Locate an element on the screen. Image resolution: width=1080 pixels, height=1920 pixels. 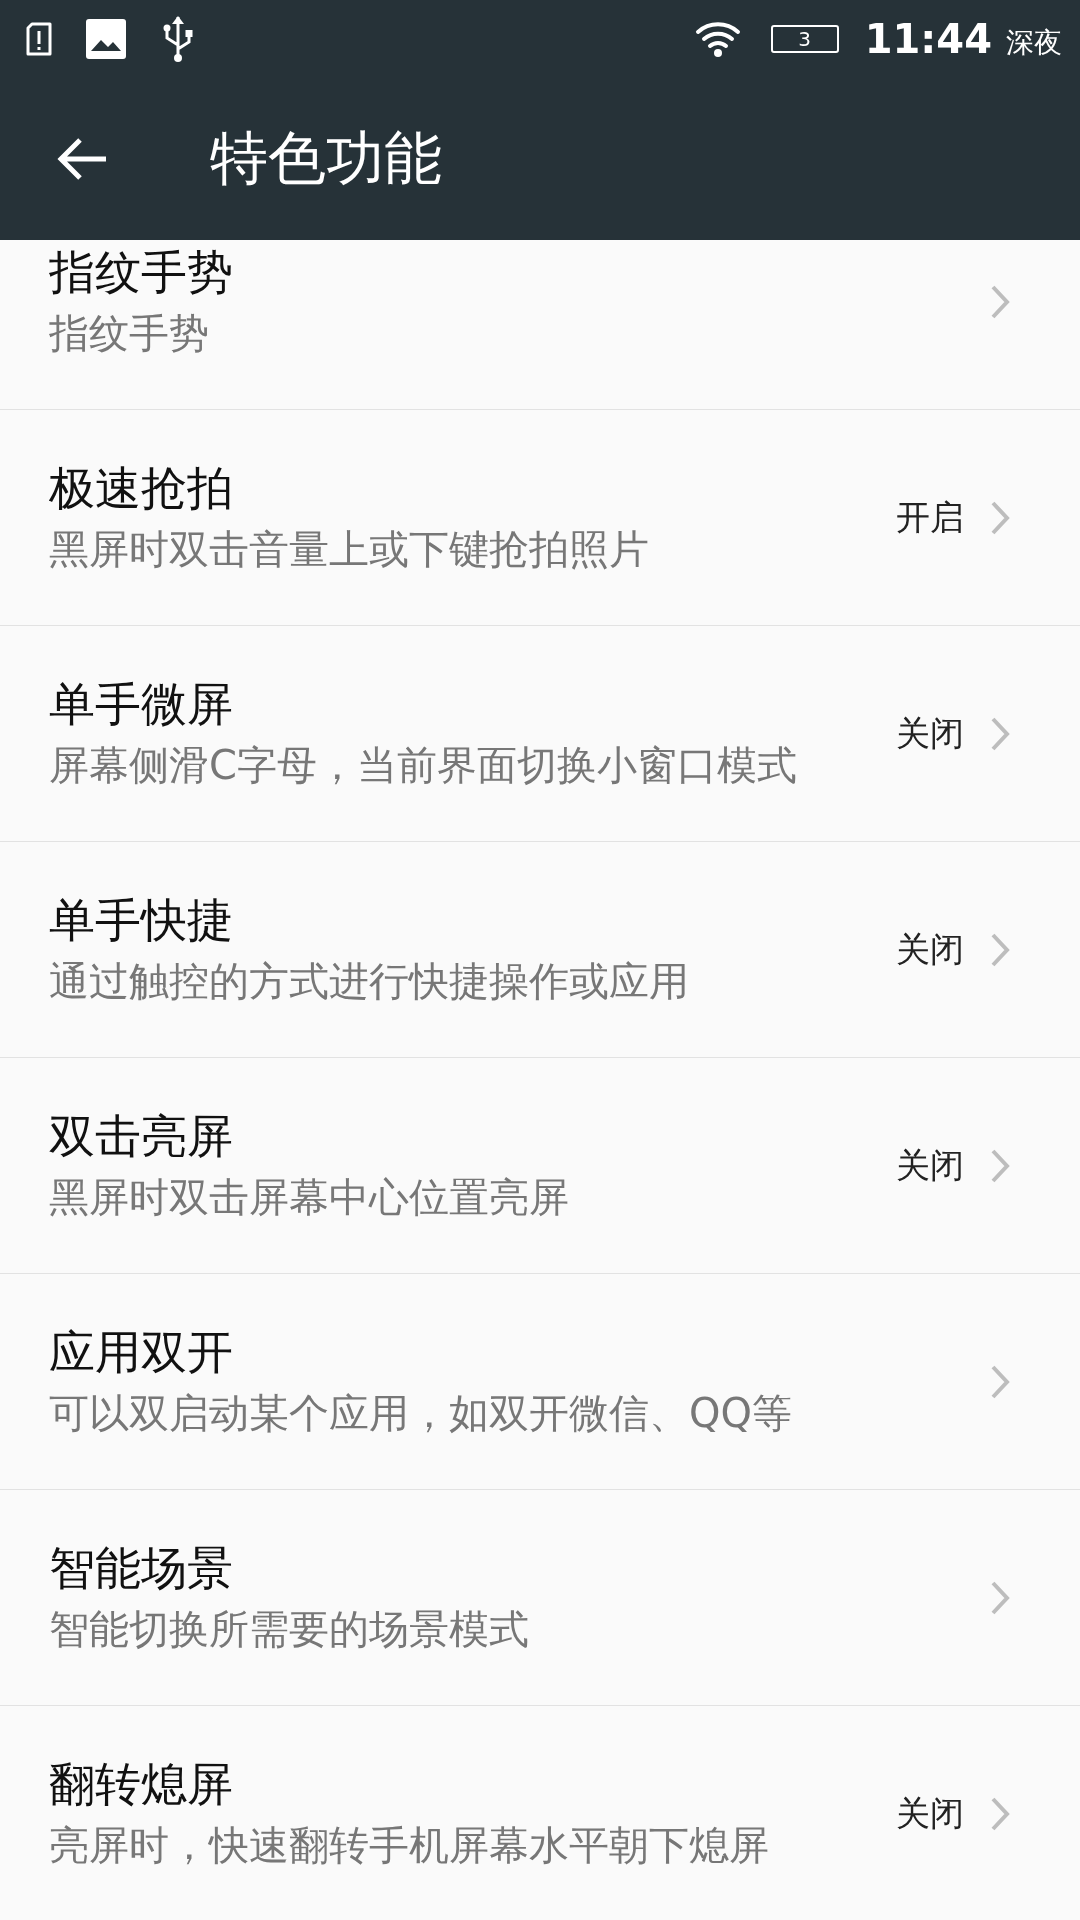
setting-description: 屏幕侧滑C字母，当前界面切换小窗口模式 is located at coordinates (423, 765).